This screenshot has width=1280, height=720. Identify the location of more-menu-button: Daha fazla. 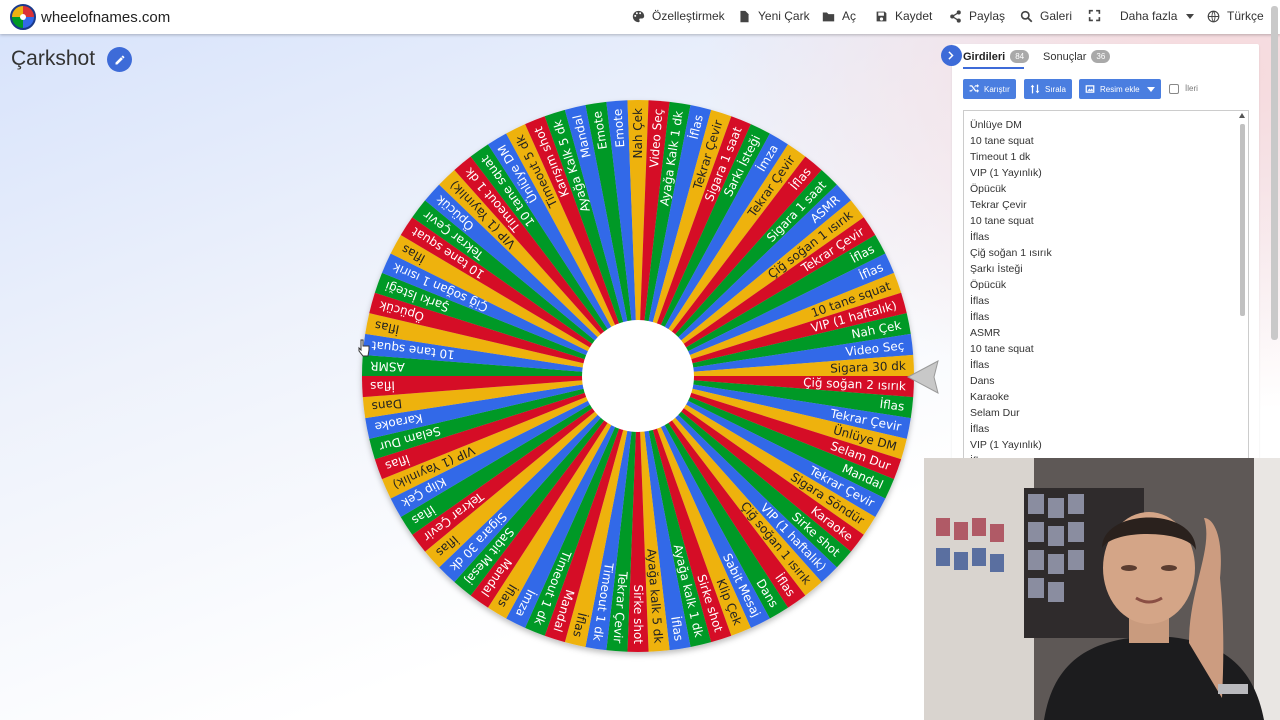
(1157, 16).